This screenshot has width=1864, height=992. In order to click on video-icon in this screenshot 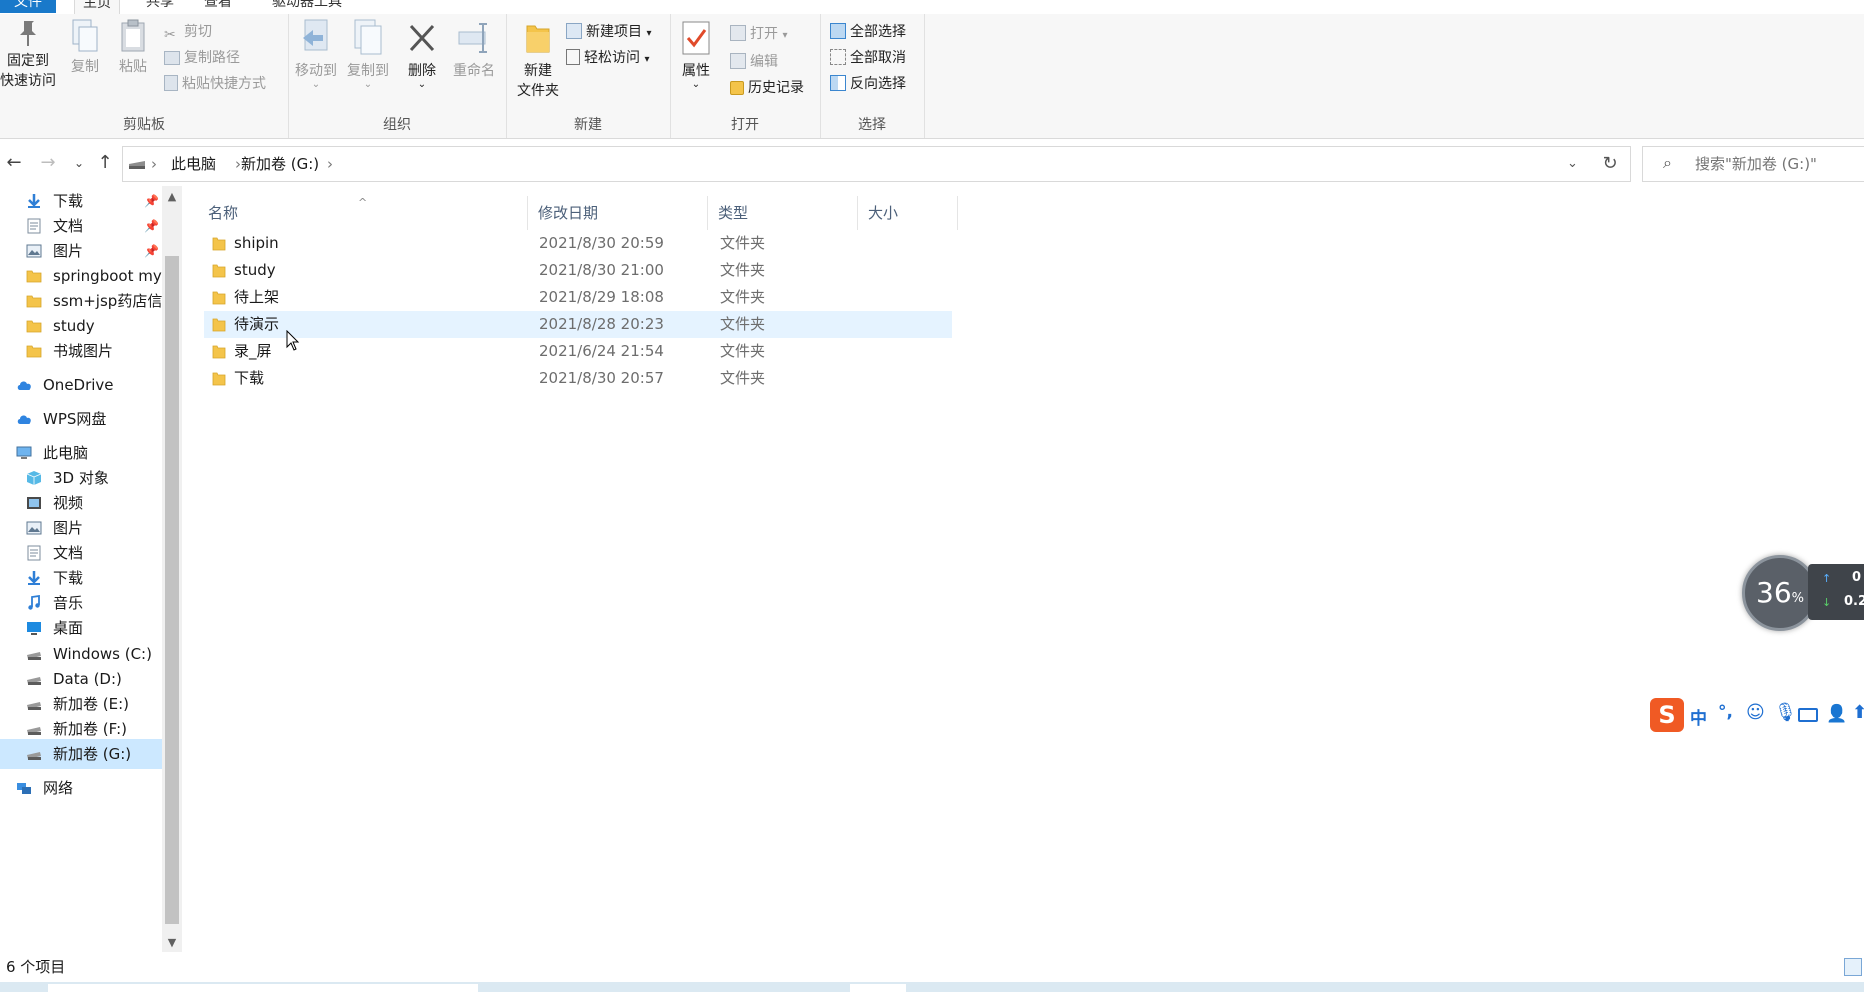, I will do `click(34, 503)`.